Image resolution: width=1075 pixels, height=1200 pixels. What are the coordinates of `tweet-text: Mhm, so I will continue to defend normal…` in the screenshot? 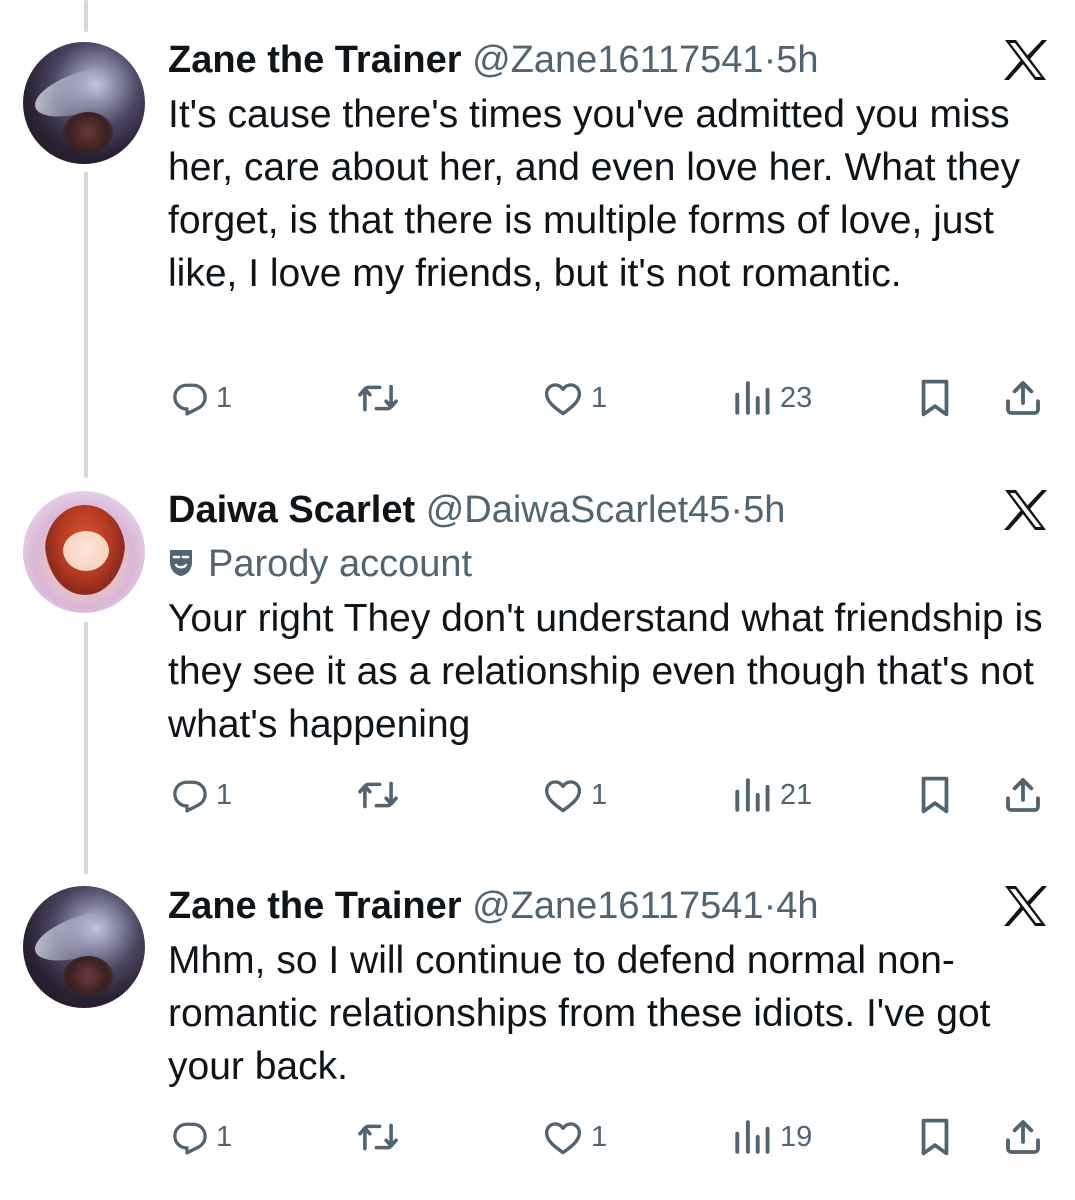 It's located at (579, 1013).